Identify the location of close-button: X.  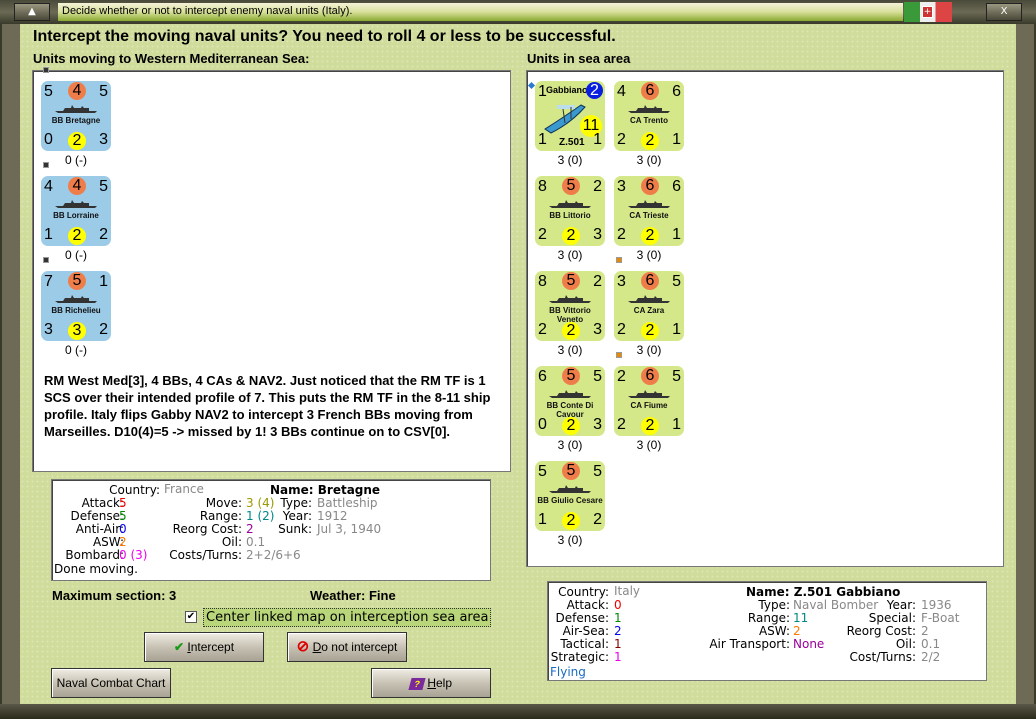
(1004, 12).